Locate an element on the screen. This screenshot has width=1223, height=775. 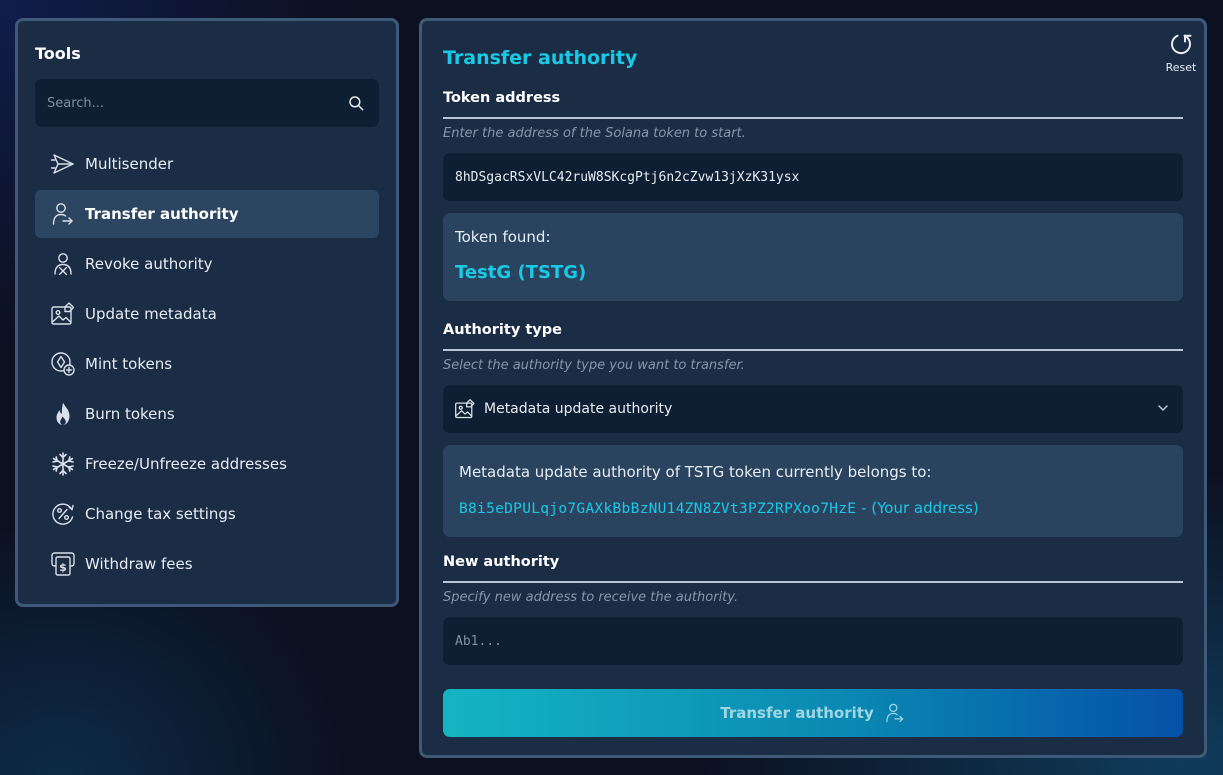
sidebar-item-label: Freeze/Unfreeze addresses is located at coordinates (186, 464).